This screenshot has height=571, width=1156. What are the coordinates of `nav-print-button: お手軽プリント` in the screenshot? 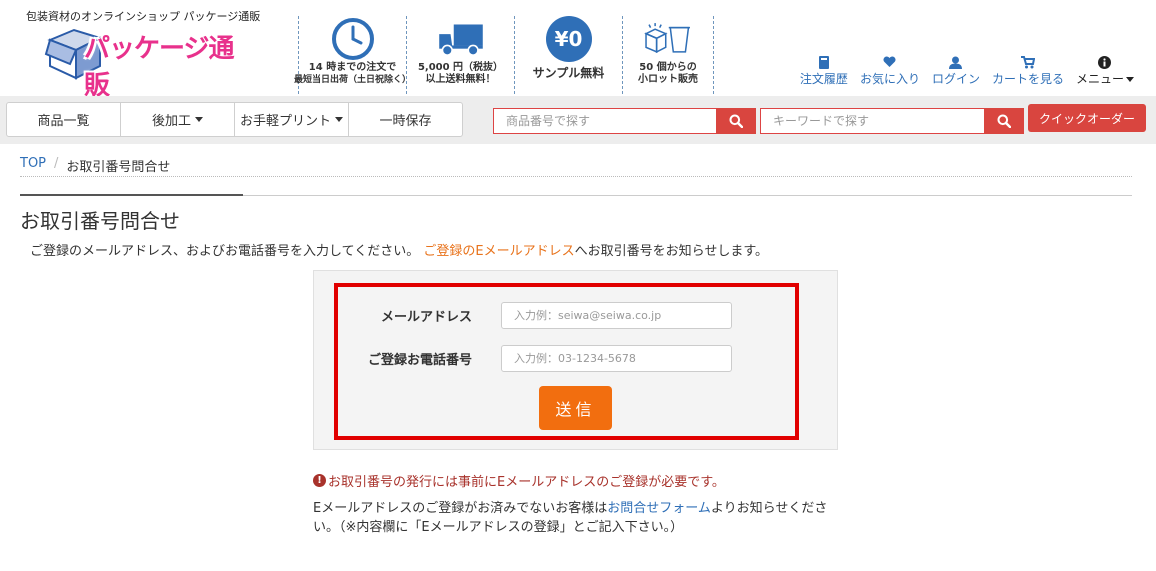 It's located at (291, 119).